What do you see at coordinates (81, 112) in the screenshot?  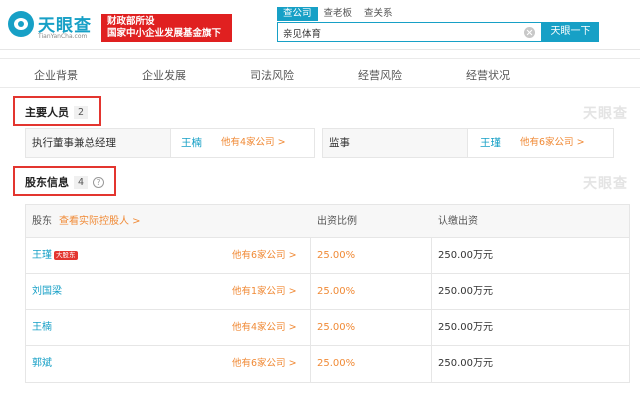 I see `key-personnel-count: 2` at bounding box center [81, 112].